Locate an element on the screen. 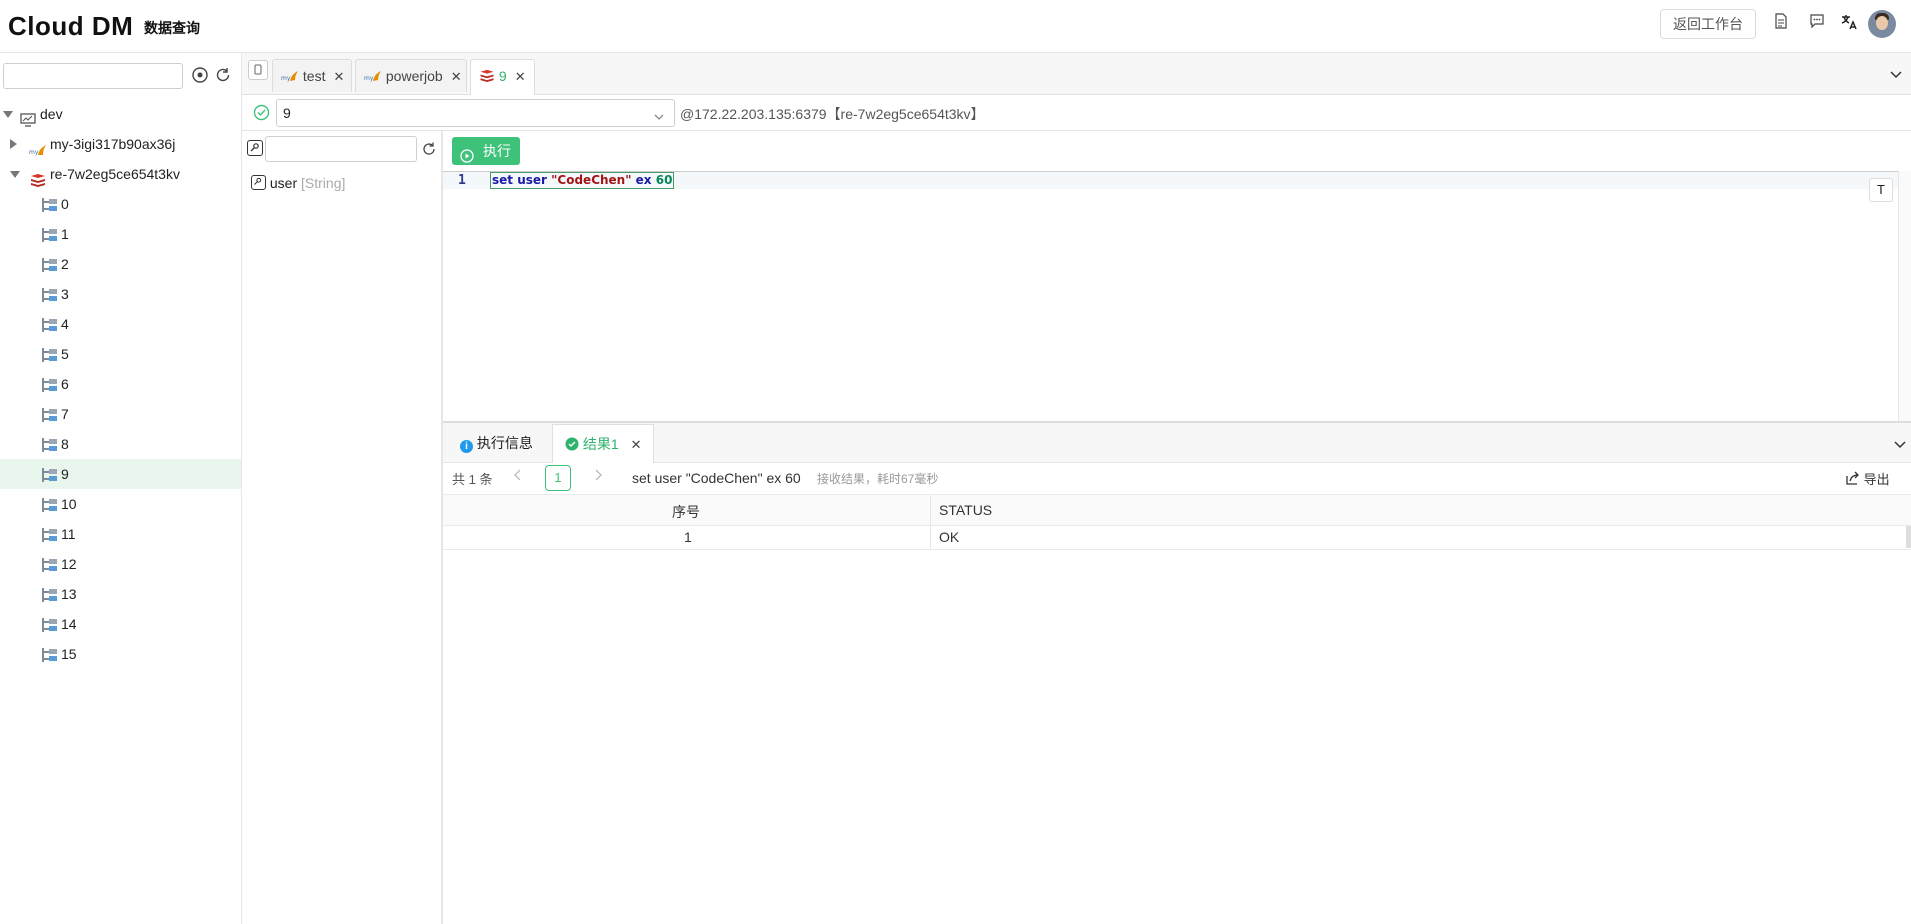  format-toggle-button: T is located at coordinates (1881, 190).